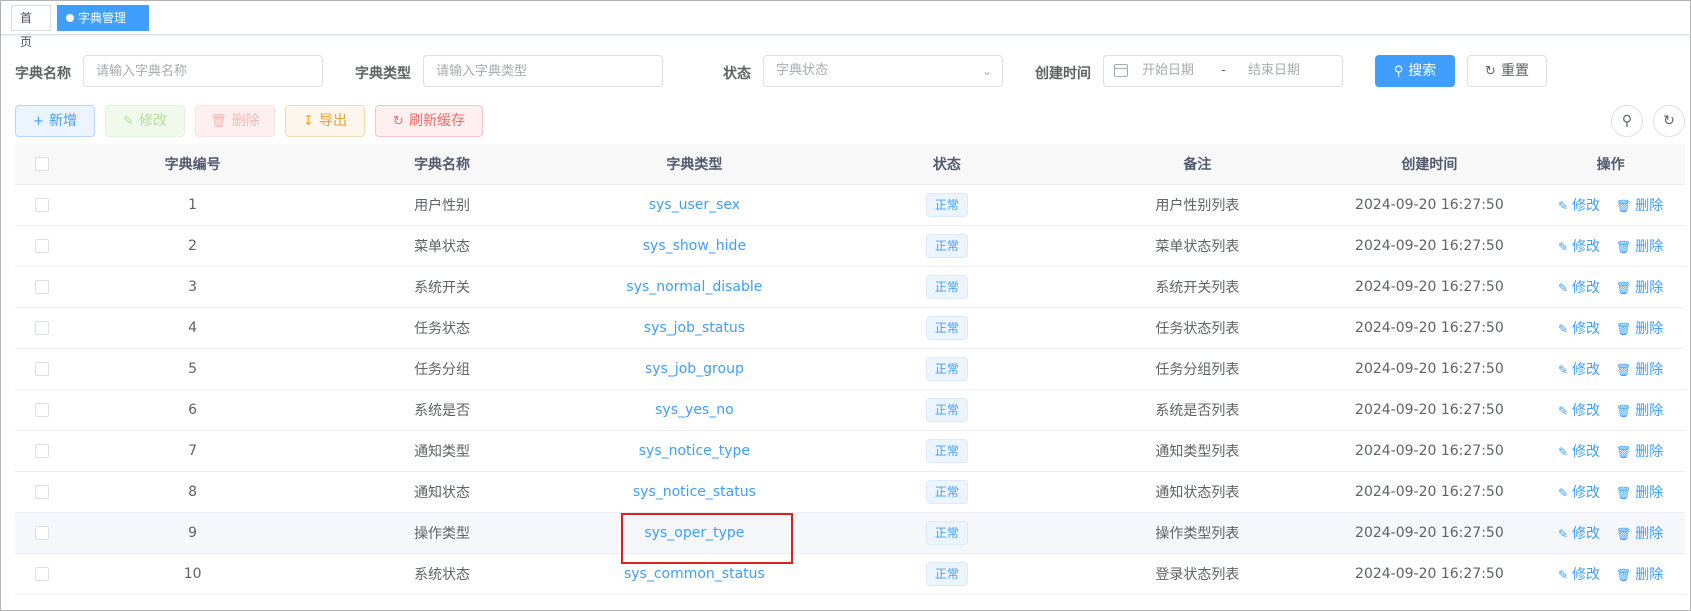  What do you see at coordinates (694, 410) in the screenshot?
I see `dict-type-link: sys_yes_no` at bounding box center [694, 410].